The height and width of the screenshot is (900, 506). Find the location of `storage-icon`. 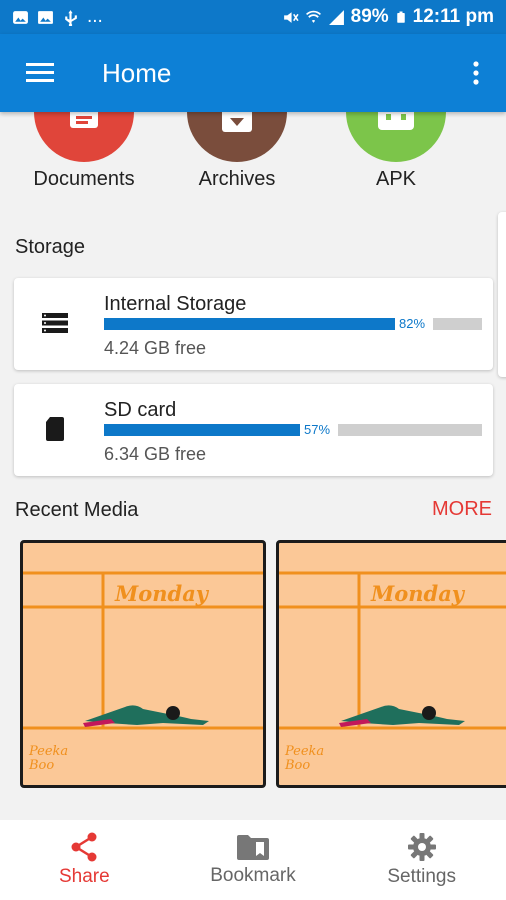

storage-icon is located at coordinates (55, 323).